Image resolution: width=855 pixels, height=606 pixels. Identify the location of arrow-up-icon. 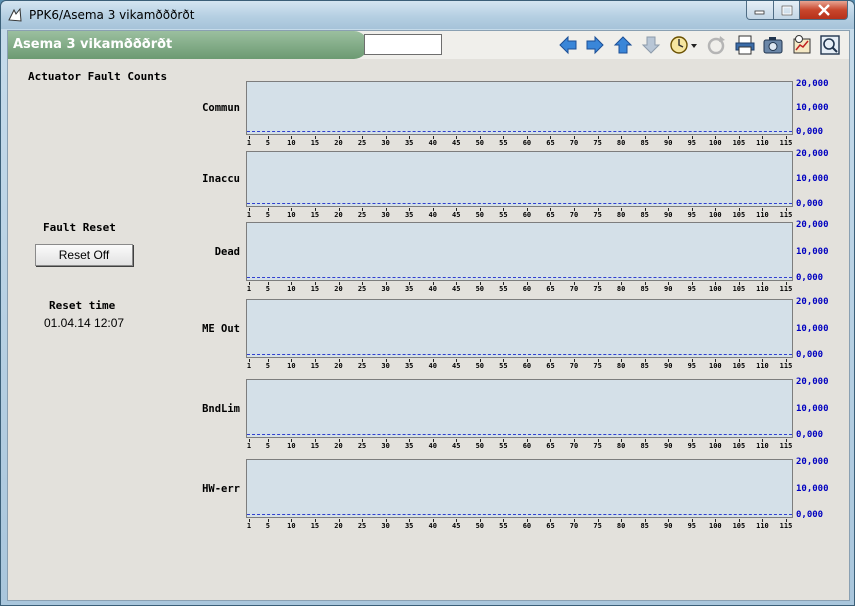
(623, 45).